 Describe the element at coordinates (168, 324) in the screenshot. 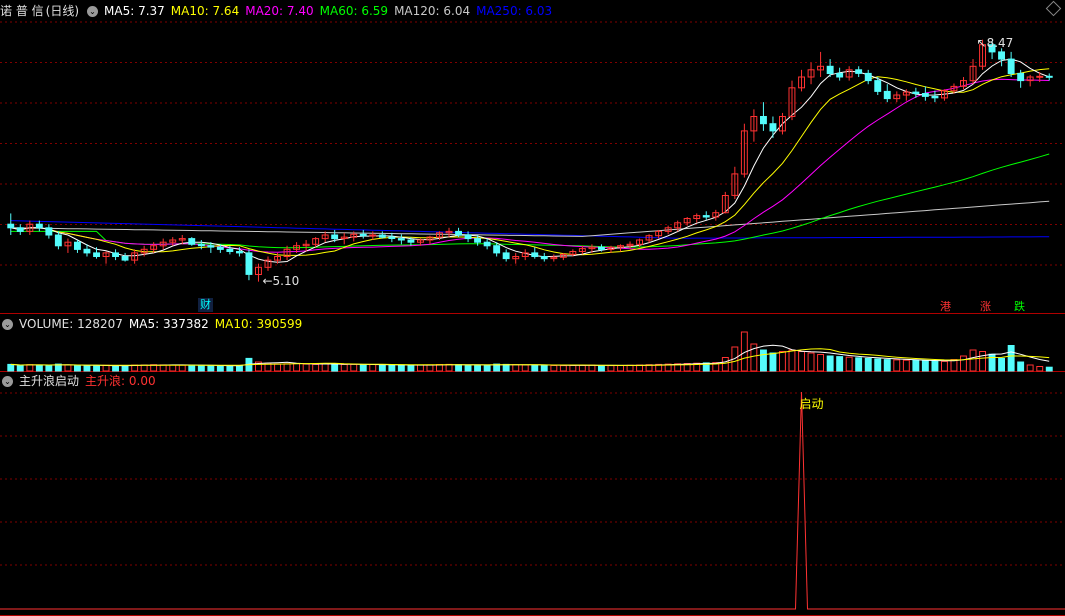

I see `volume-ma5: MA5: 337382` at that location.